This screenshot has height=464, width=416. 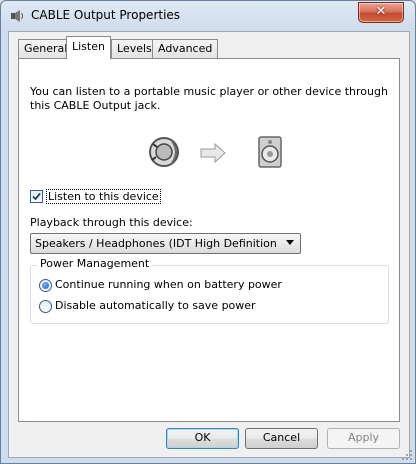 I want to click on ok-button: OK, so click(x=202, y=438).